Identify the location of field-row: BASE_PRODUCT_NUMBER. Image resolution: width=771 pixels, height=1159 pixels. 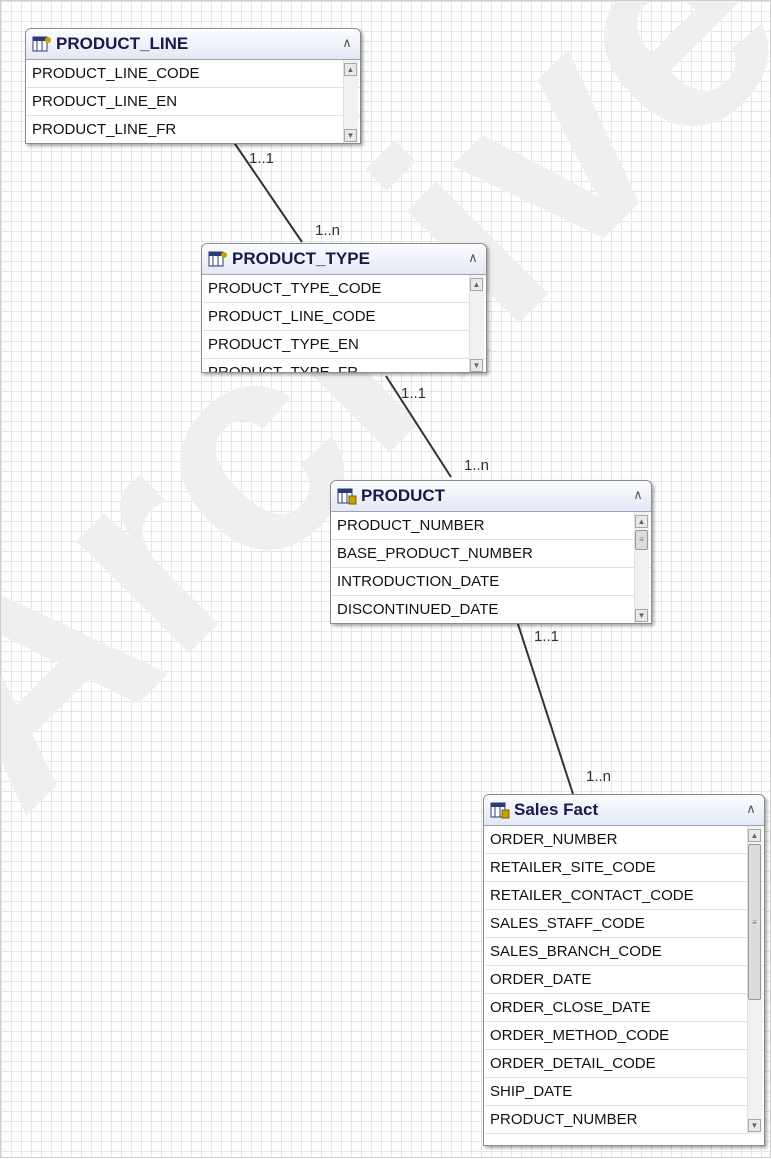
(491, 554).